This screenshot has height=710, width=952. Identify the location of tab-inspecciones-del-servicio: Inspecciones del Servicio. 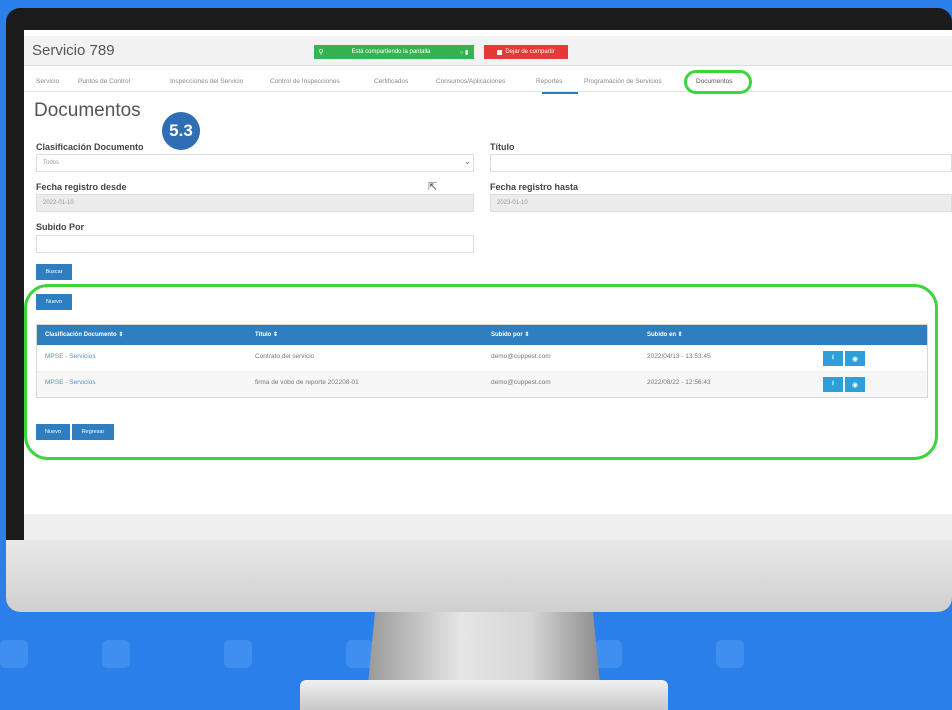
(206, 81).